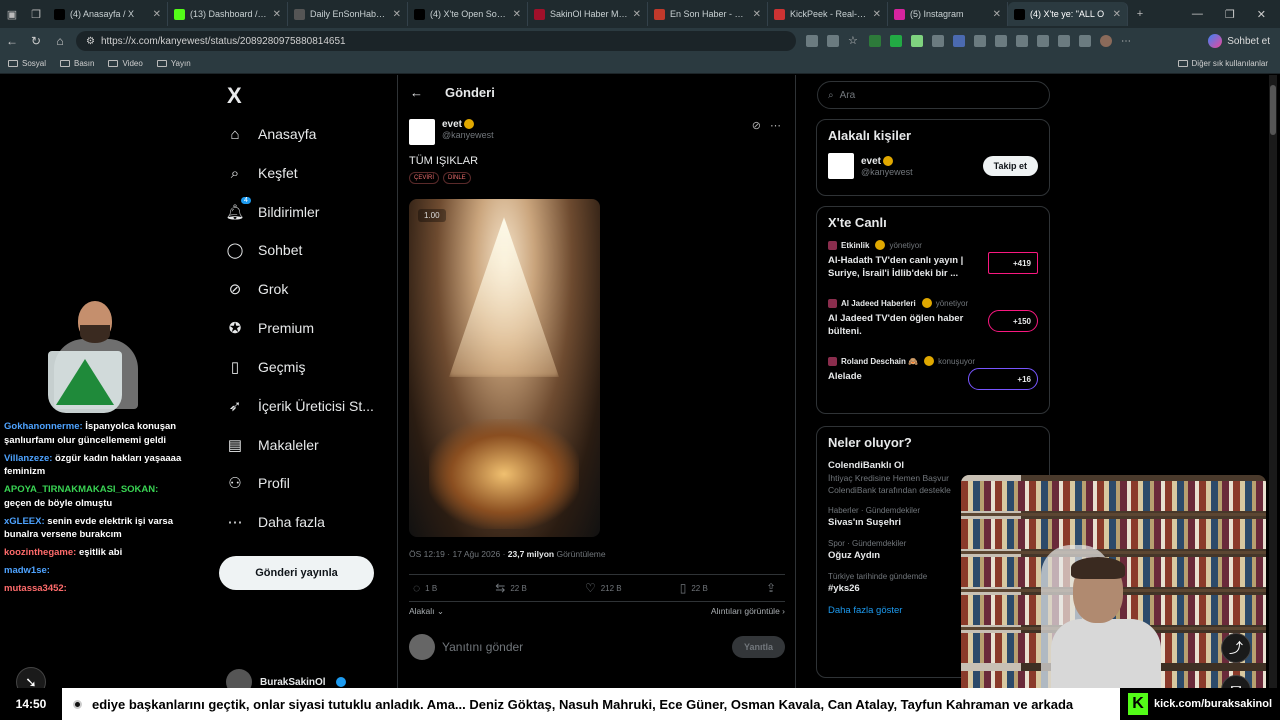  I want to click on new-tab-button: +, so click(1140, 14).